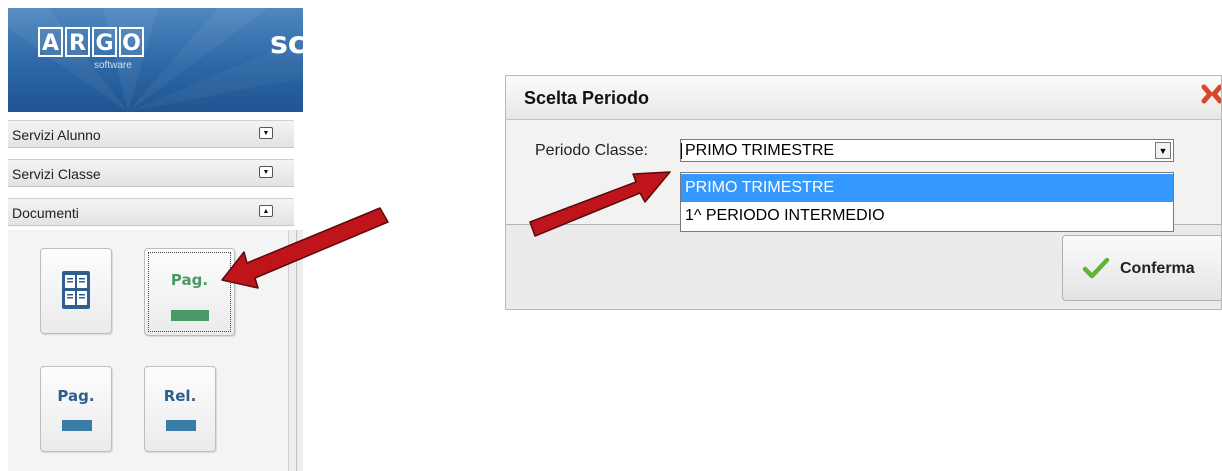 The width and height of the screenshot is (1222, 471). I want to click on chevron-down-icon: ▼, so click(1163, 150).